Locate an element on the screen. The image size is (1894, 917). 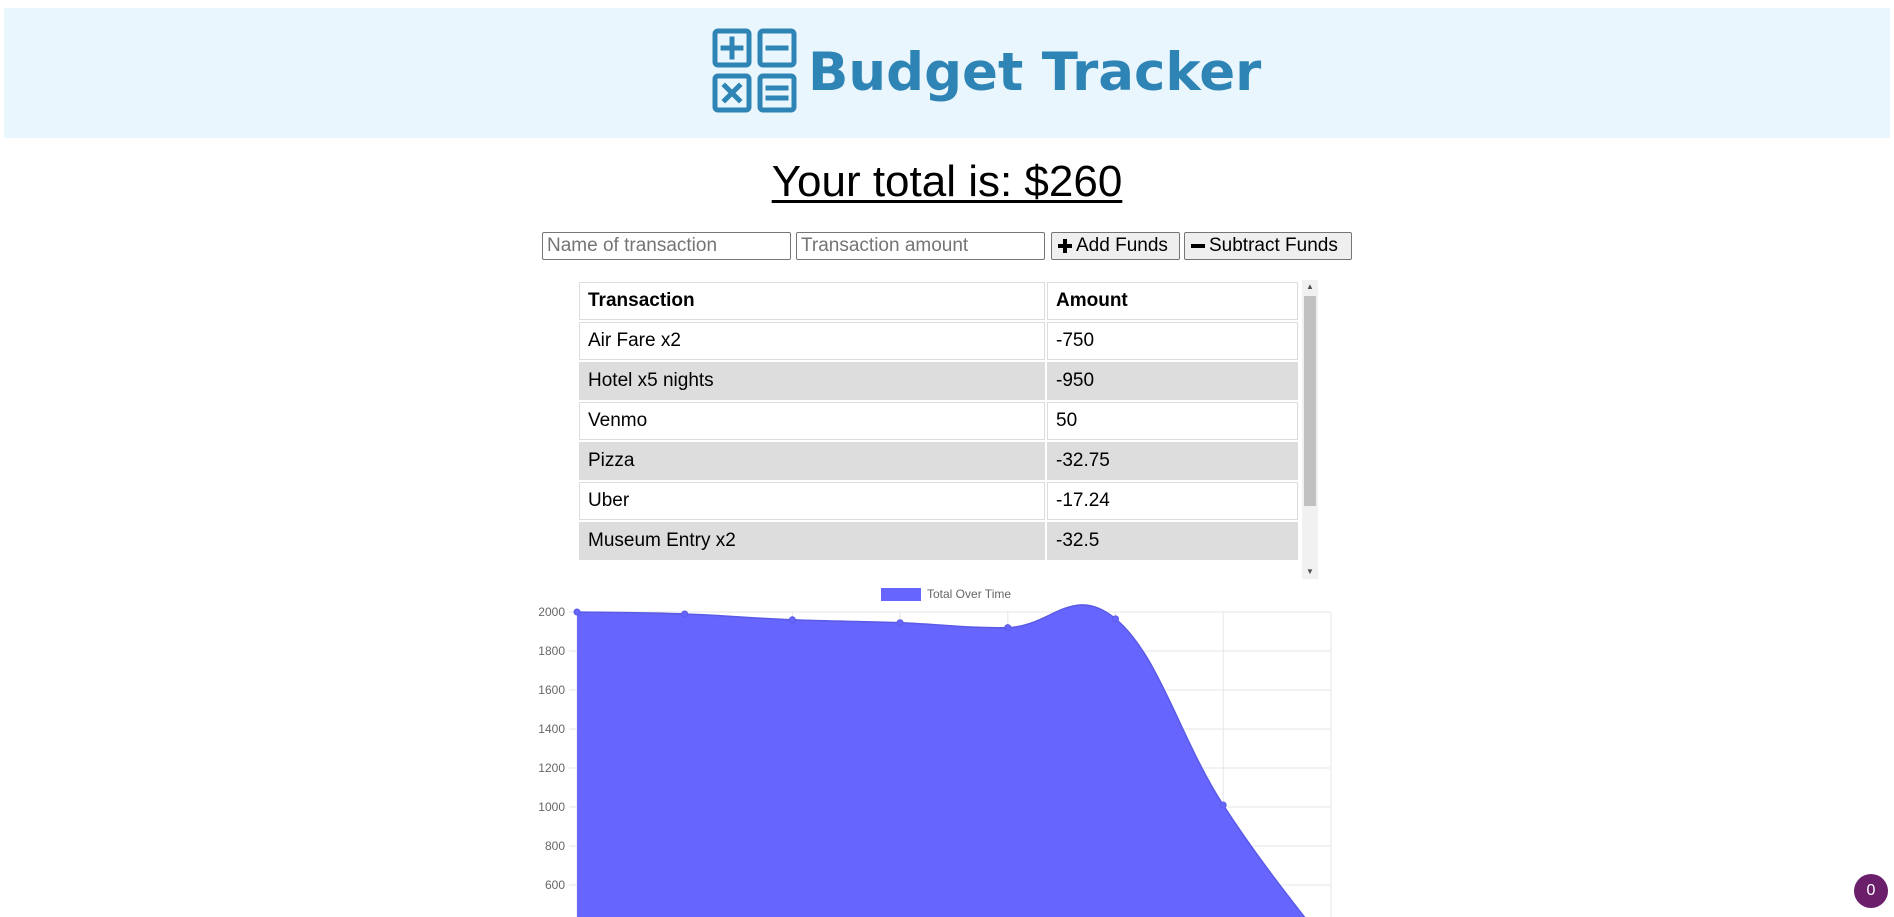
notification-badge: 0 is located at coordinates (1871, 891).